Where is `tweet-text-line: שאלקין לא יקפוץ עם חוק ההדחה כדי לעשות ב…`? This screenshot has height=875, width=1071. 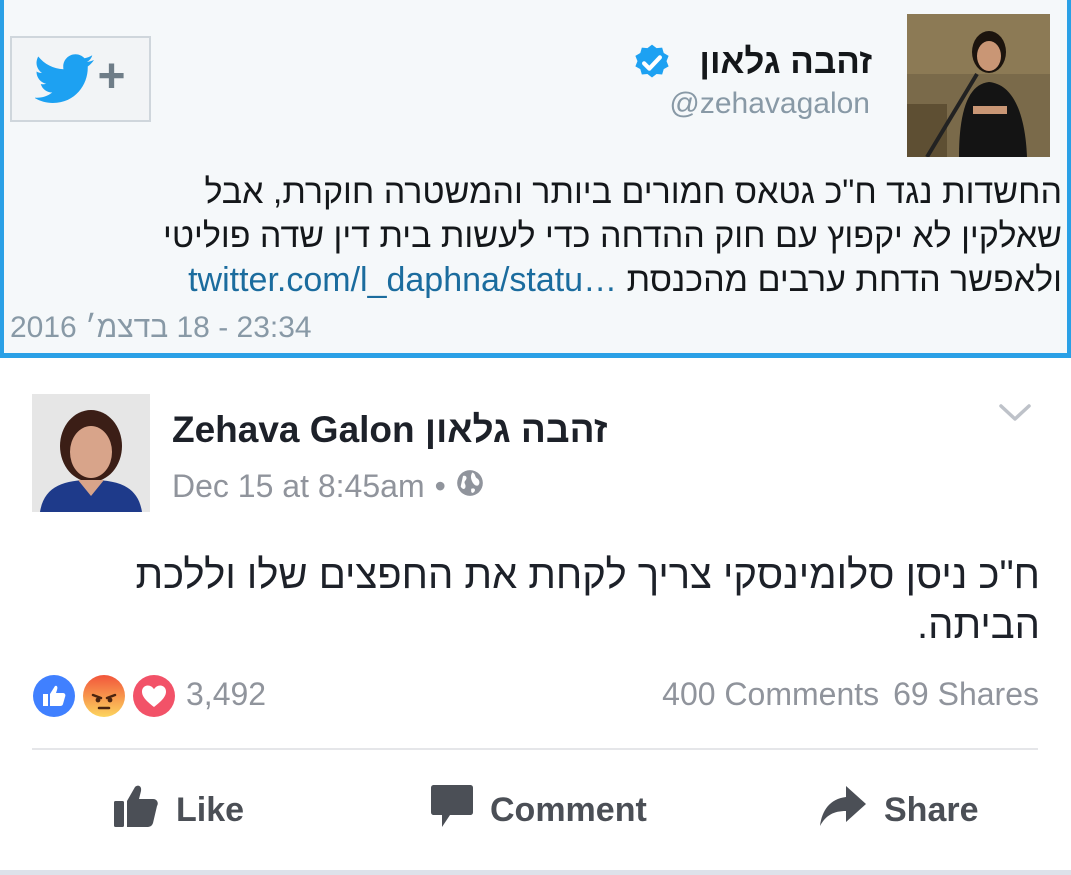 tweet-text-line: שאלקין לא יקפוץ עם חוק ההדחה כדי לעשות ב… is located at coordinates (612, 236).